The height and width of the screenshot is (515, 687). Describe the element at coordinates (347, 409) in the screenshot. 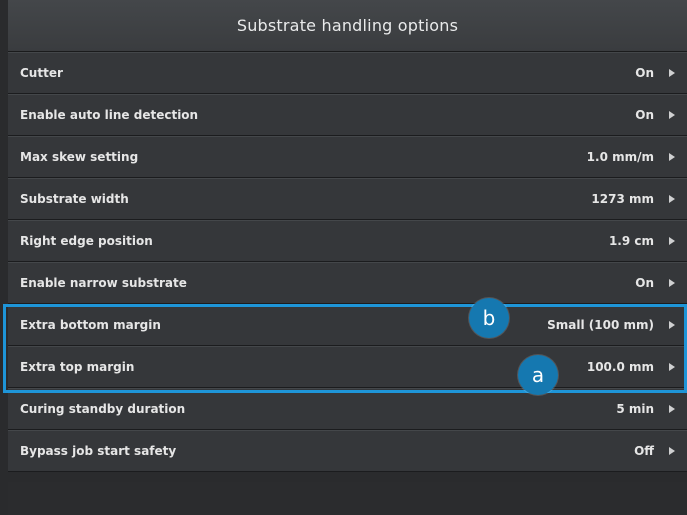

I see `row-curing-standby-duration: Curing standby duration 5 min` at that location.